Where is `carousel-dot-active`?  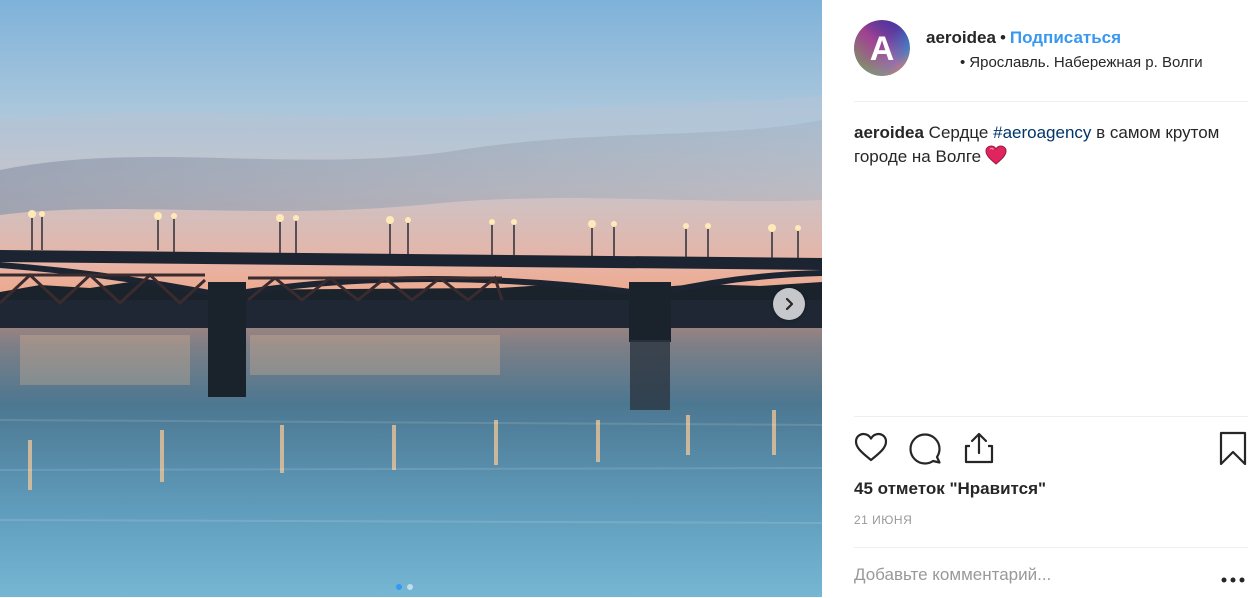 carousel-dot-active is located at coordinates (399, 587).